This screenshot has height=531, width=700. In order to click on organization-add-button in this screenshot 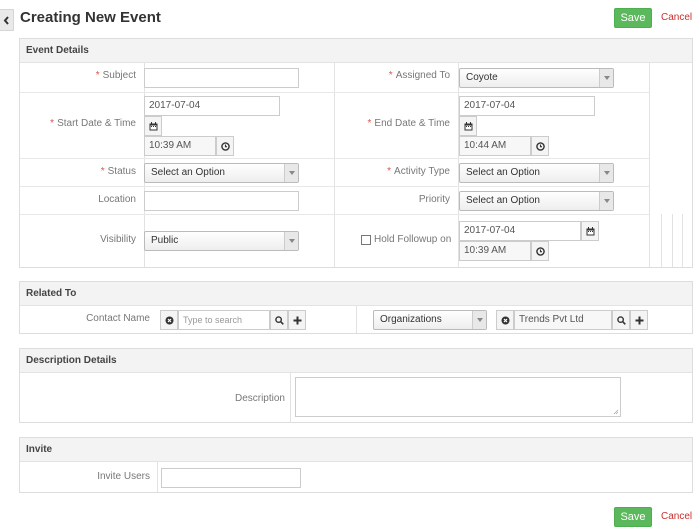, I will do `click(639, 320)`.